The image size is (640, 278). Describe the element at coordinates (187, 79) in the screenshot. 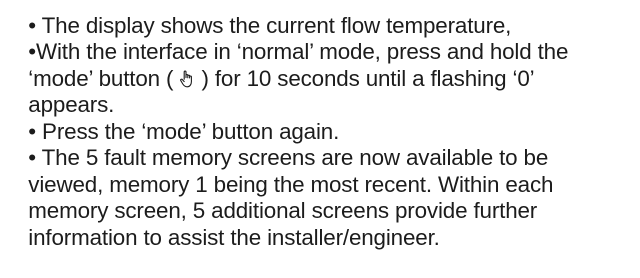

I see `hand-pointer-icon` at that location.